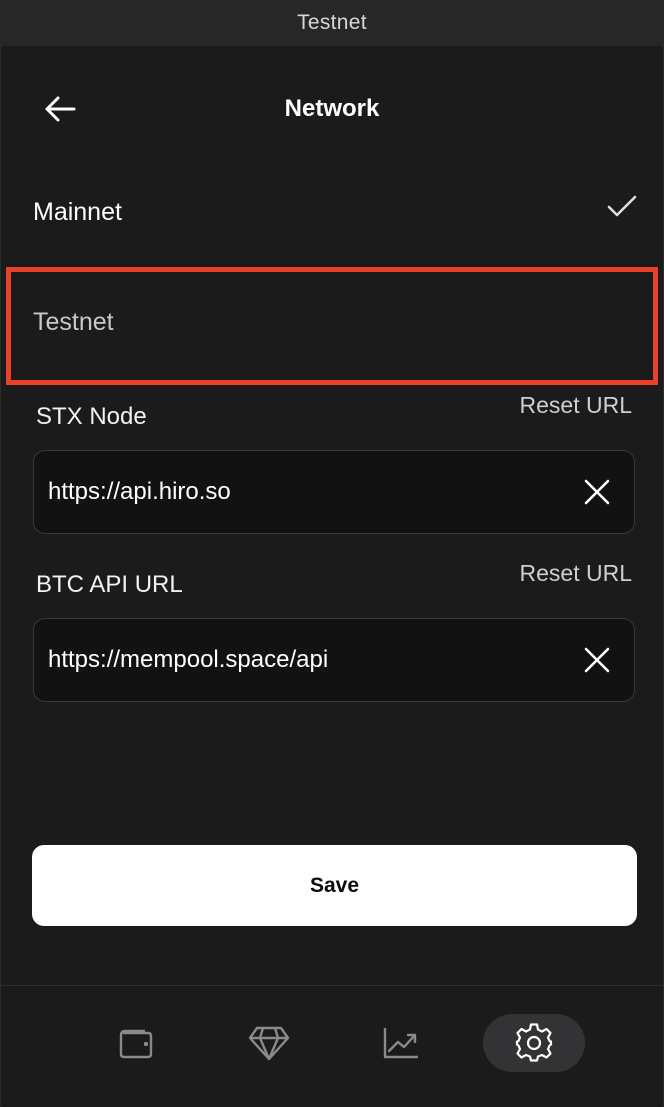 Image resolution: width=664 pixels, height=1107 pixels. I want to click on network-option-testnet: Testnet, so click(332, 326).